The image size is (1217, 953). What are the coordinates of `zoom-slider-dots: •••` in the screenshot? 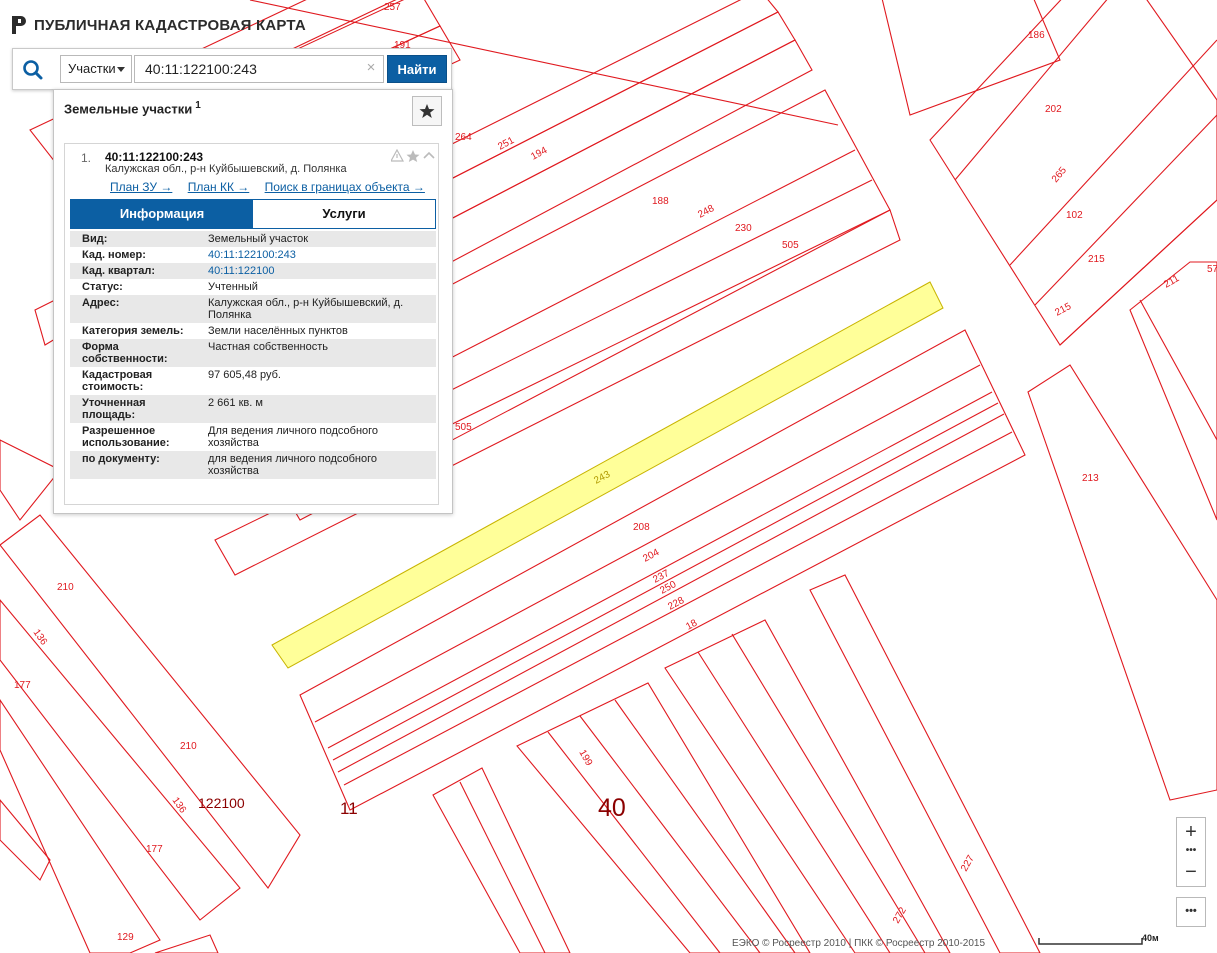 It's located at (1191, 851).